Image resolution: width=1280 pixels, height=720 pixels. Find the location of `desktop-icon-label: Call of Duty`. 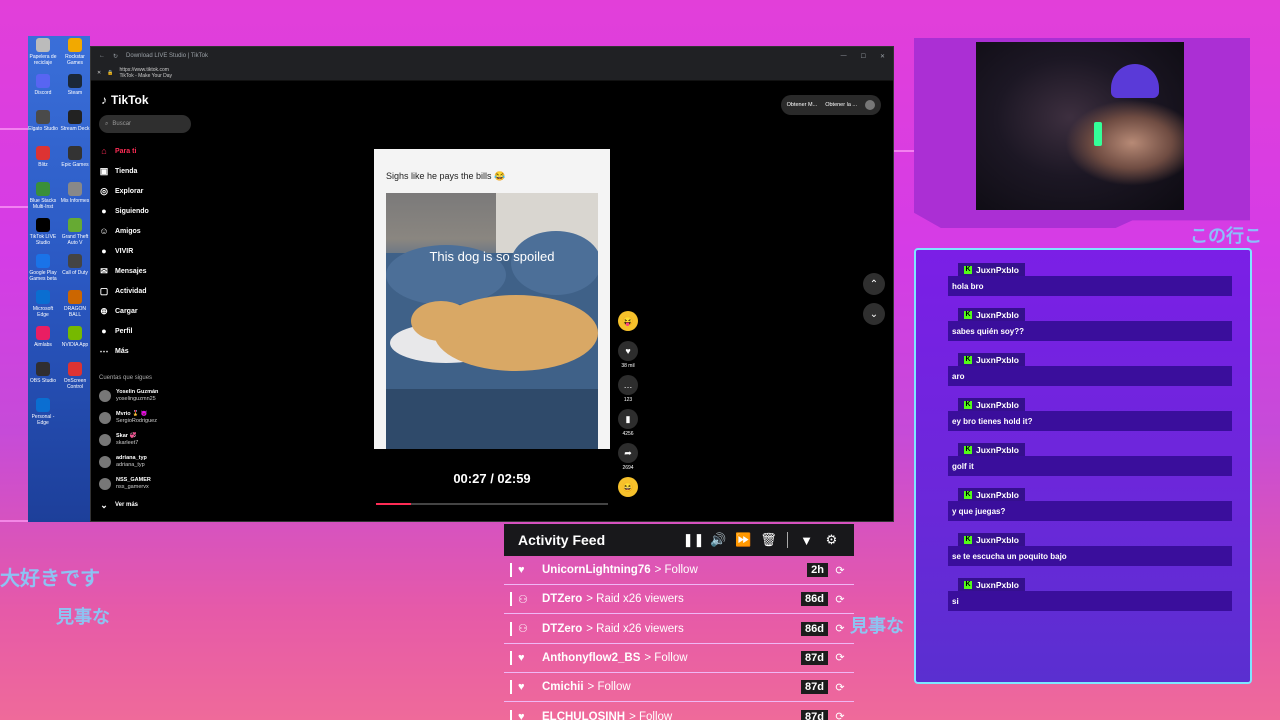

desktop-icon-label: Call of Duty is located at coordinates (75, 273).